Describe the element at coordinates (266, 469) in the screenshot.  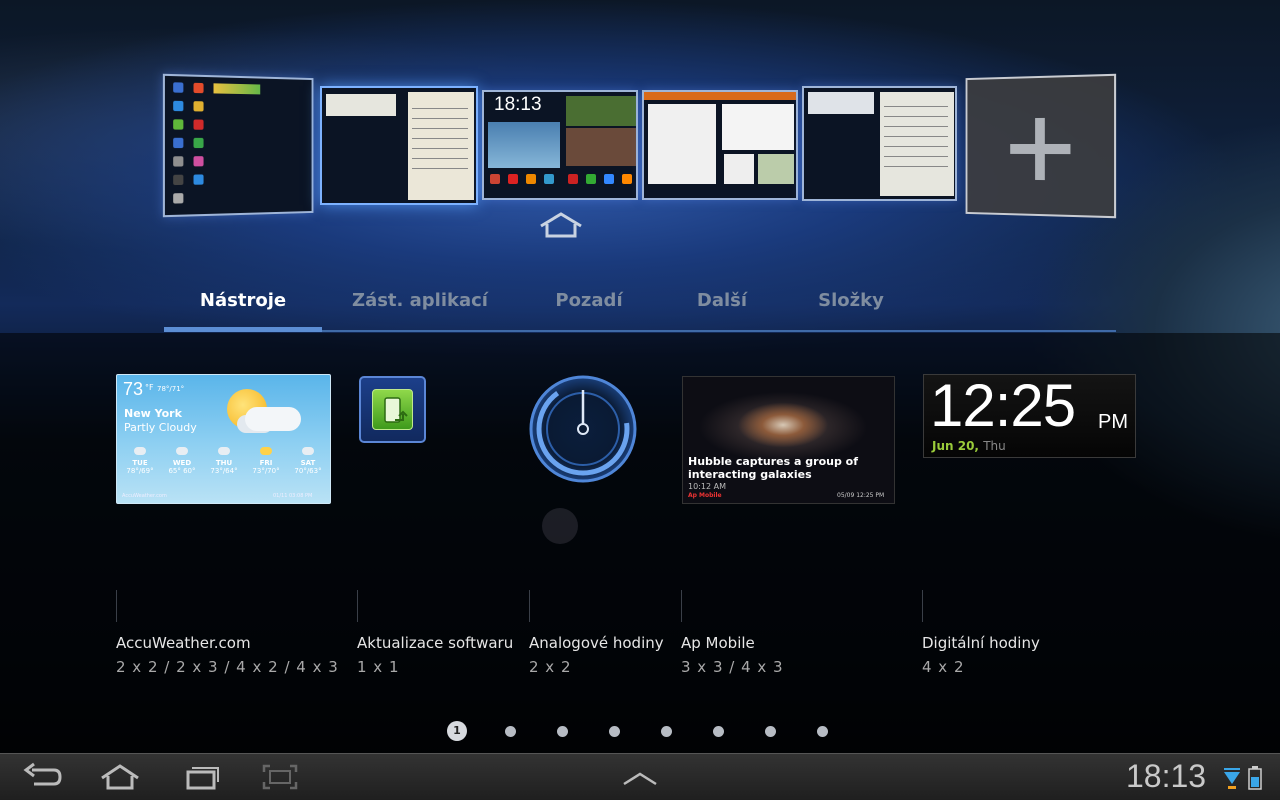
I see `forecast-day: FRI 73°/70°` at that location.